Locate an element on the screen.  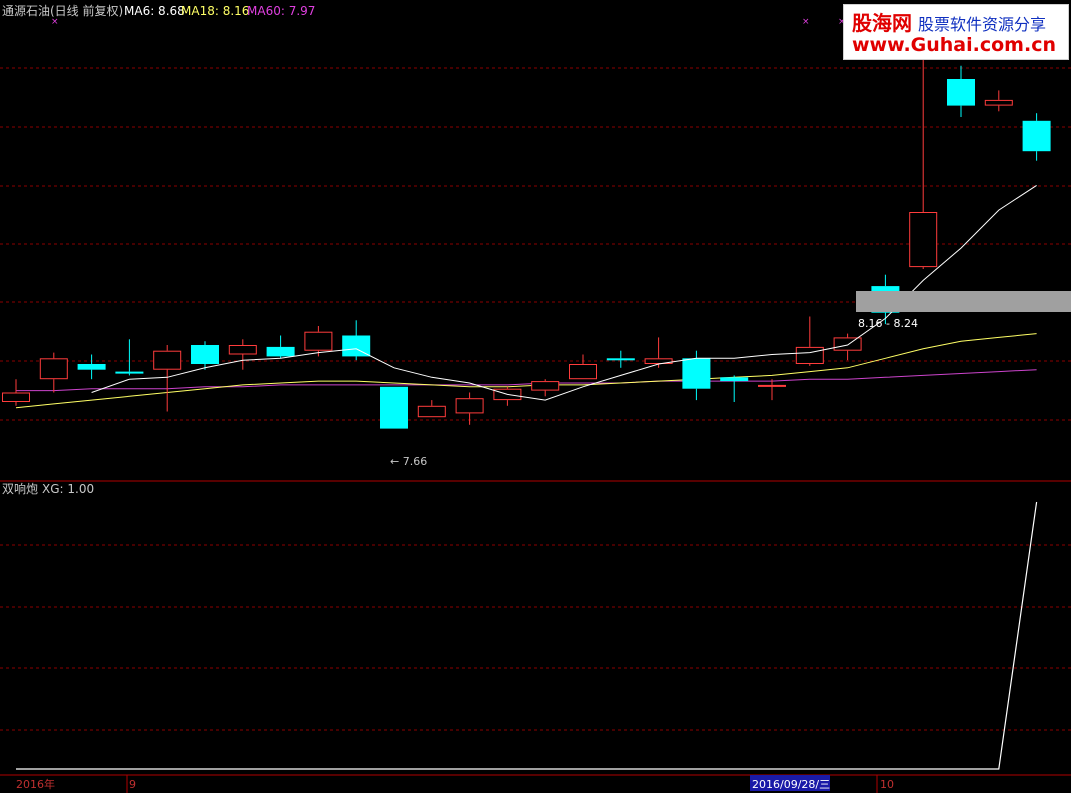
watermark-brand: 股海网 is located at coordinates (882, 23).